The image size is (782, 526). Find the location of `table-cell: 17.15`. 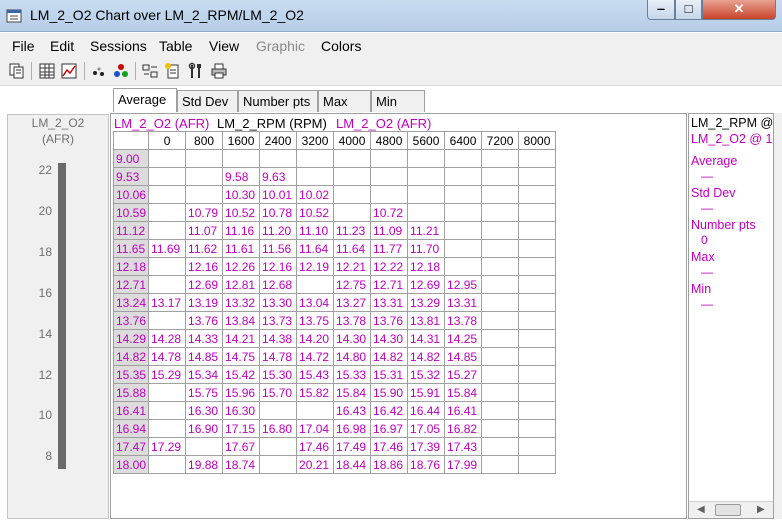

table-cell: 17.15 is located at coordinates (241, 428).